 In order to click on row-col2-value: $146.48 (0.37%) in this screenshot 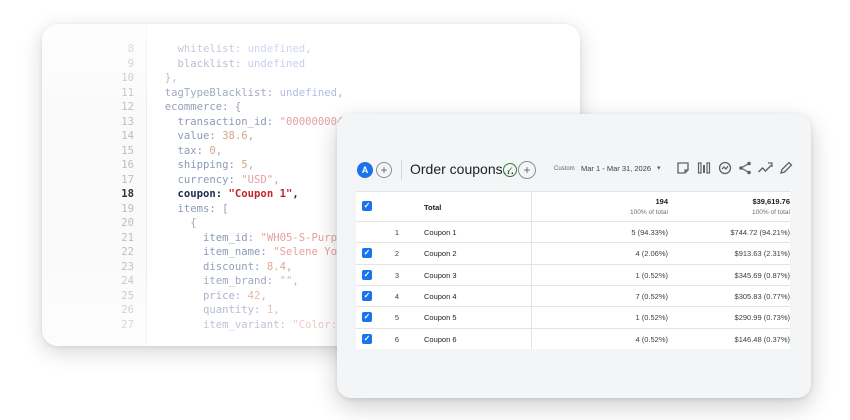, I will do `click(762, 339)`.